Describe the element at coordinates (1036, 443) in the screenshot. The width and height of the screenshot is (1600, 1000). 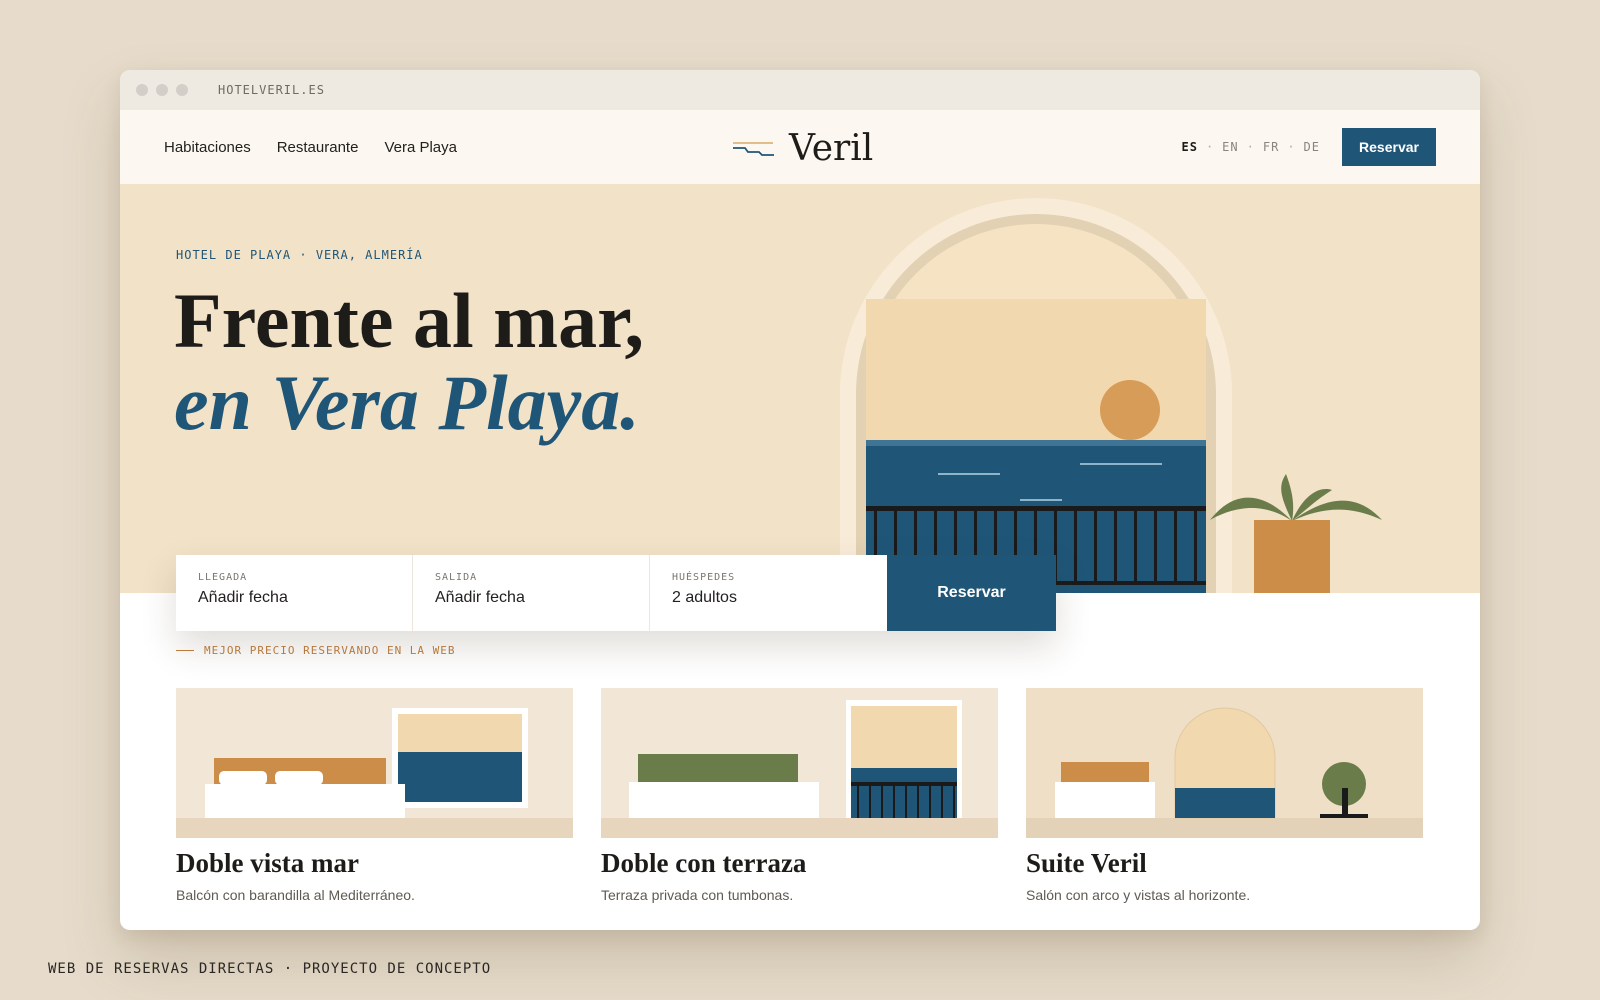
I see `sea-horizon` at that location.